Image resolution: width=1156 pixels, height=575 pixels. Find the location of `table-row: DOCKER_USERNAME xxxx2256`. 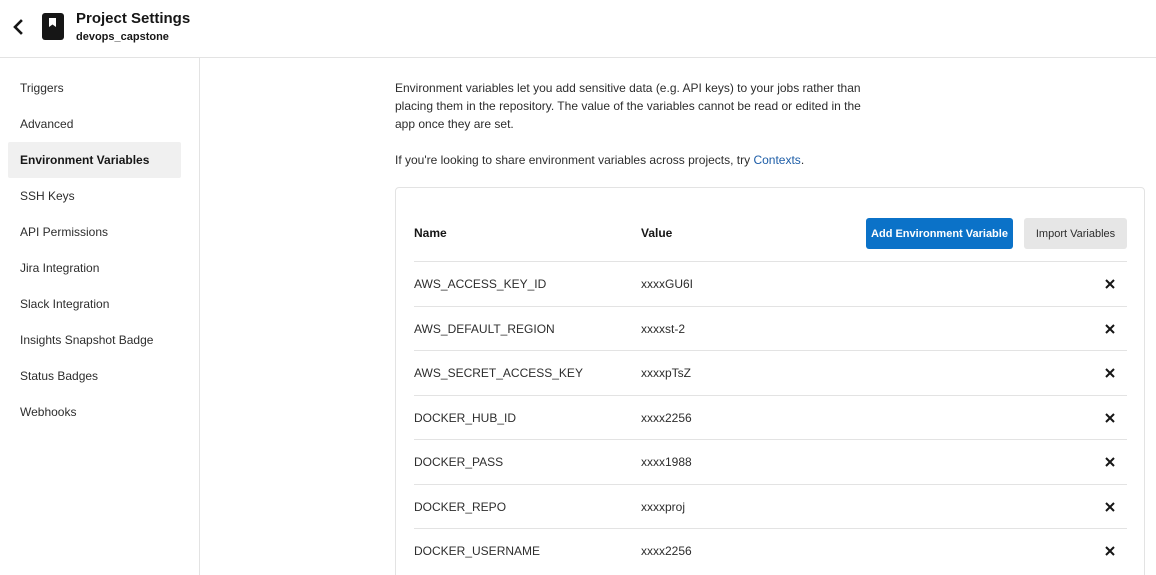

table-row: DOCKER_USERNAME xxxx2256 is located at coordinates (770, 550).